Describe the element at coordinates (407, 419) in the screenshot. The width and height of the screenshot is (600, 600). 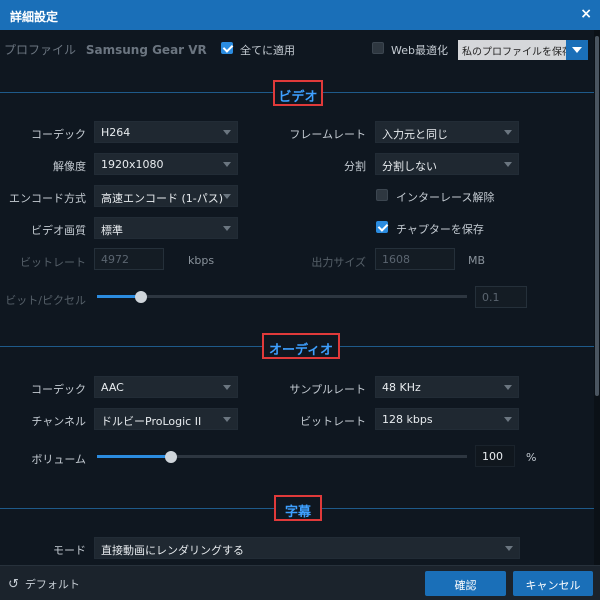
I see `audio-bitrate-value: 128 kbps` at that location.